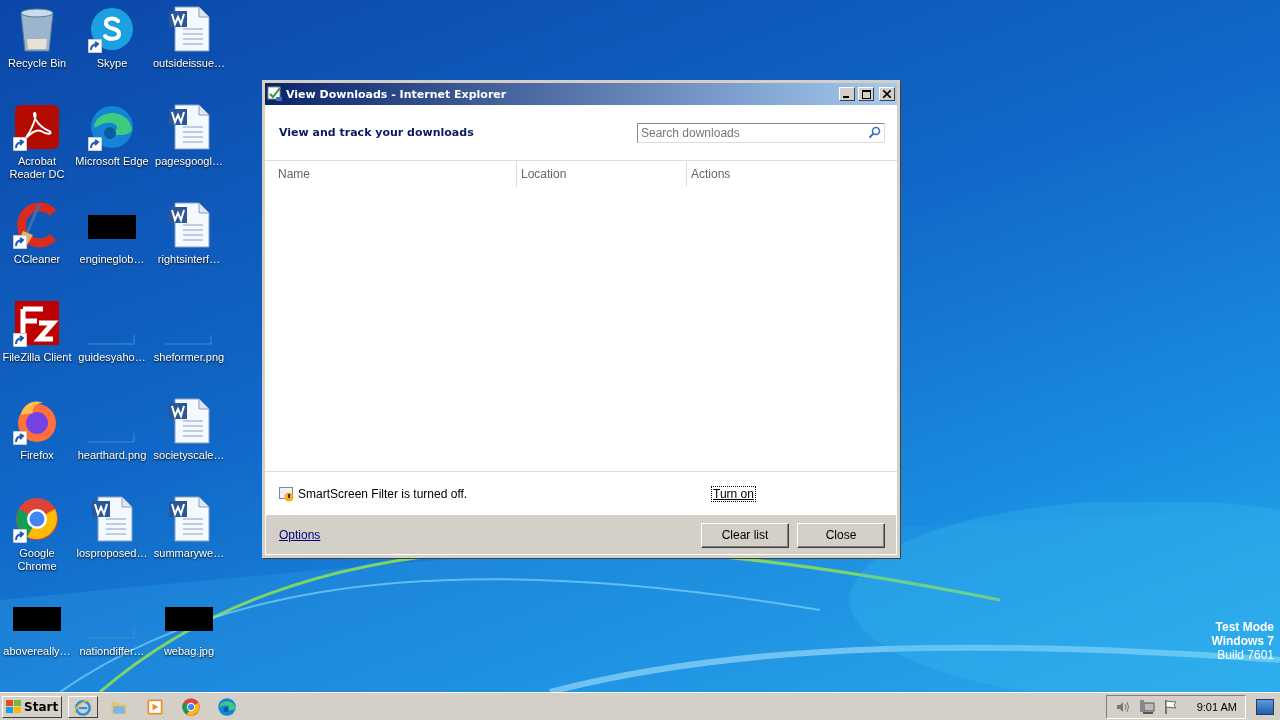 This screenshot has width=1280, height=720. Describe the element at coordinates (14, 706) in the screenshot. I see `windows-logo-icon` at that location.